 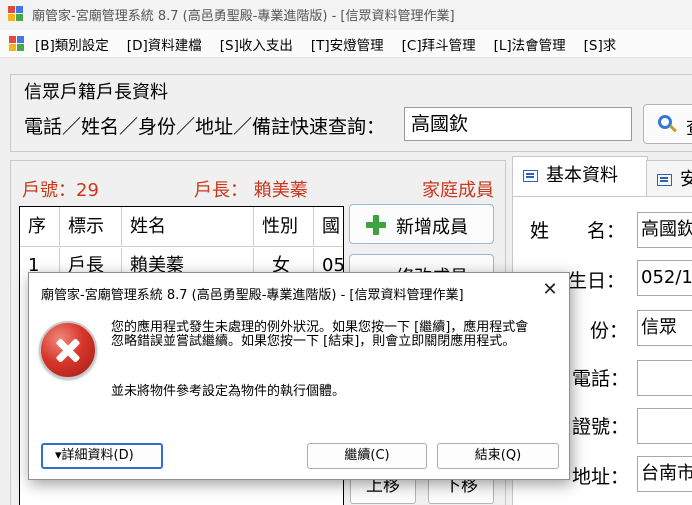 What do you see at coordinates (16, 14) in the screenshot?
I see `app-logo-icon` at bounding box center [16, 14].